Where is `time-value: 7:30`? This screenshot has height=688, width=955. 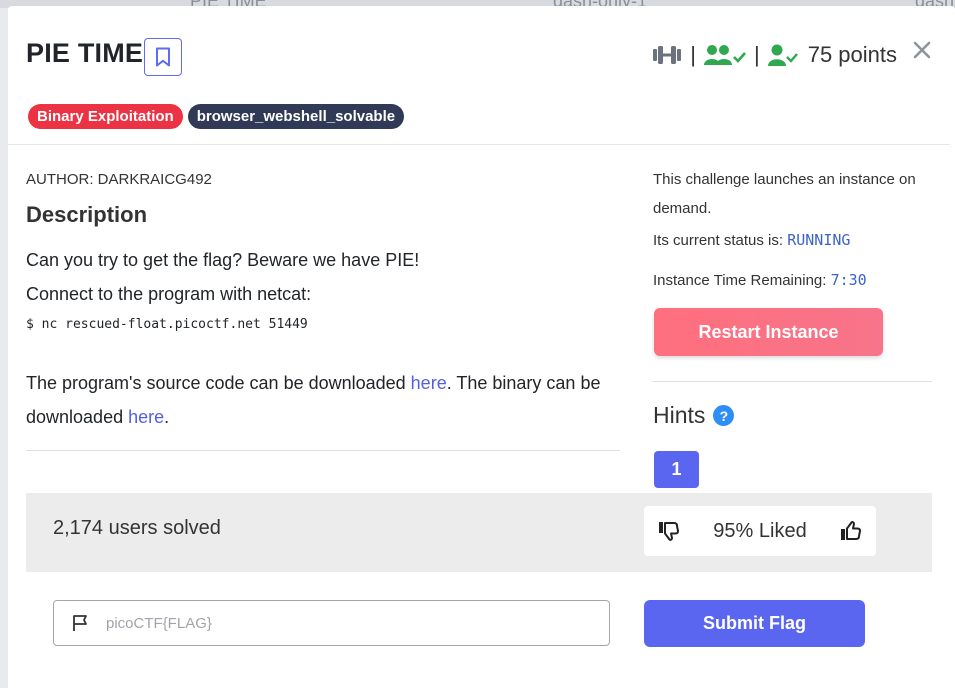 time-value: 7:30 is located at coordinates (848, 280).